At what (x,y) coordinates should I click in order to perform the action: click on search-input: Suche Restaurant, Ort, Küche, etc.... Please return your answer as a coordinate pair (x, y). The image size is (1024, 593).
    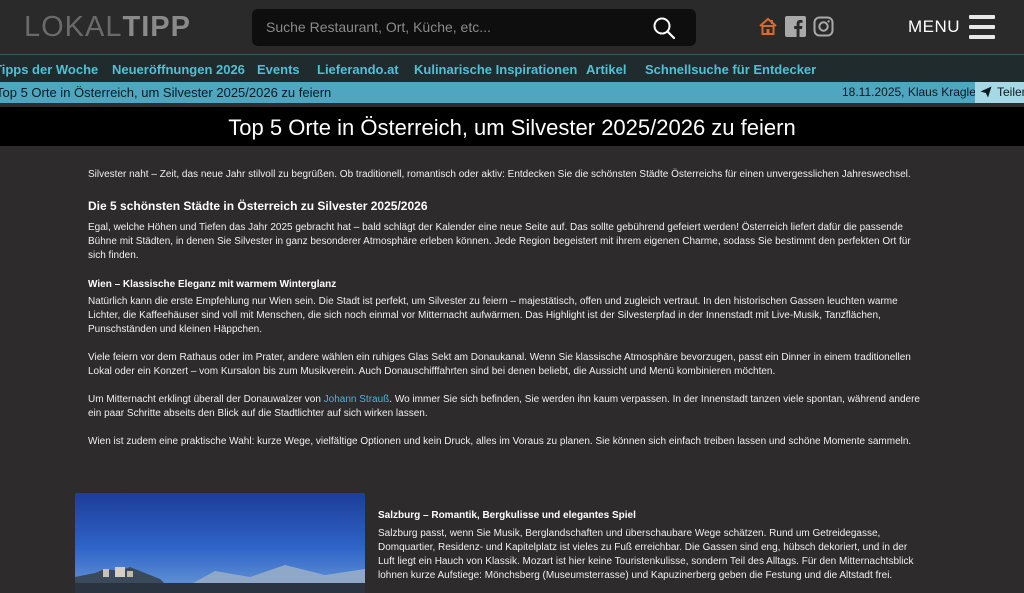
    Looking at the image, I should click on (378, 27).